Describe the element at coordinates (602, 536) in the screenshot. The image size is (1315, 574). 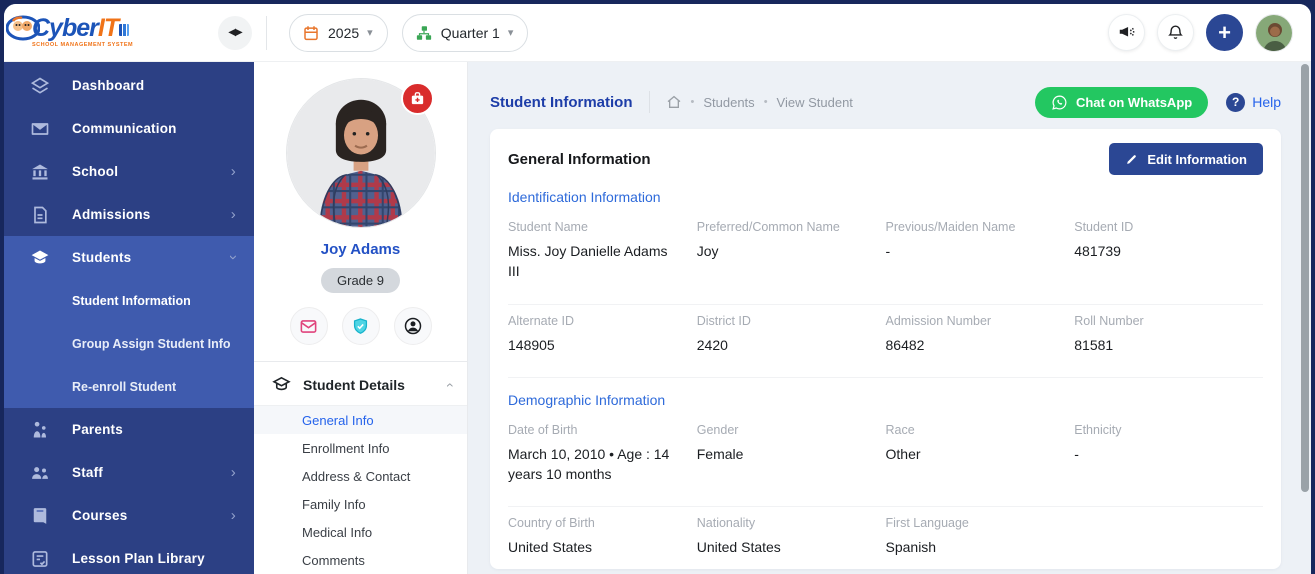
I see `field-country-of-birth: Country of Birth United States` at that location.